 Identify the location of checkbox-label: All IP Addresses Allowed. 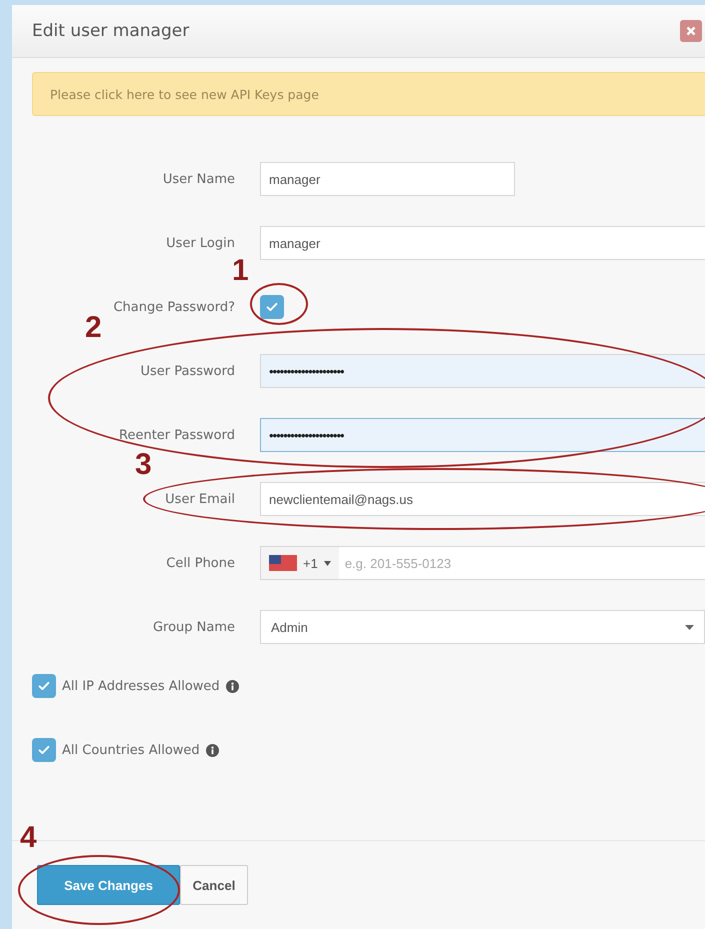
(141, 686).